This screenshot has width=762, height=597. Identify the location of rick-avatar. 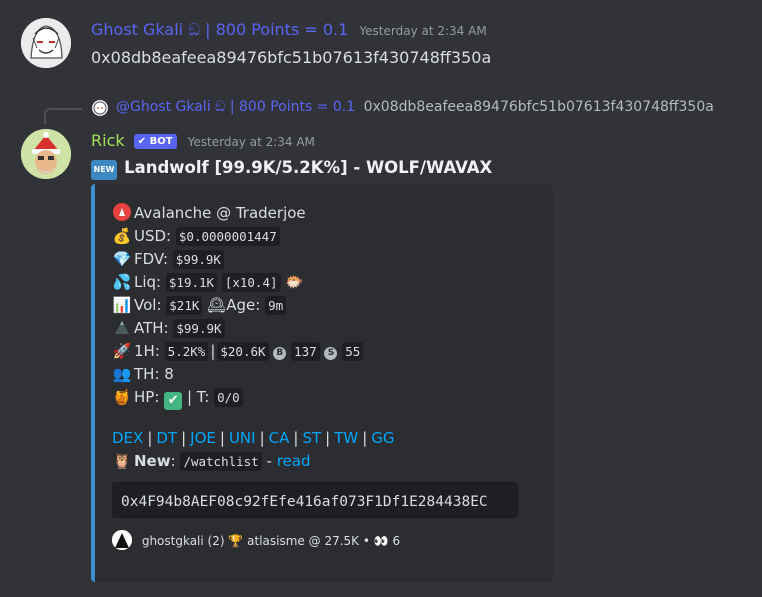
(46, 154).